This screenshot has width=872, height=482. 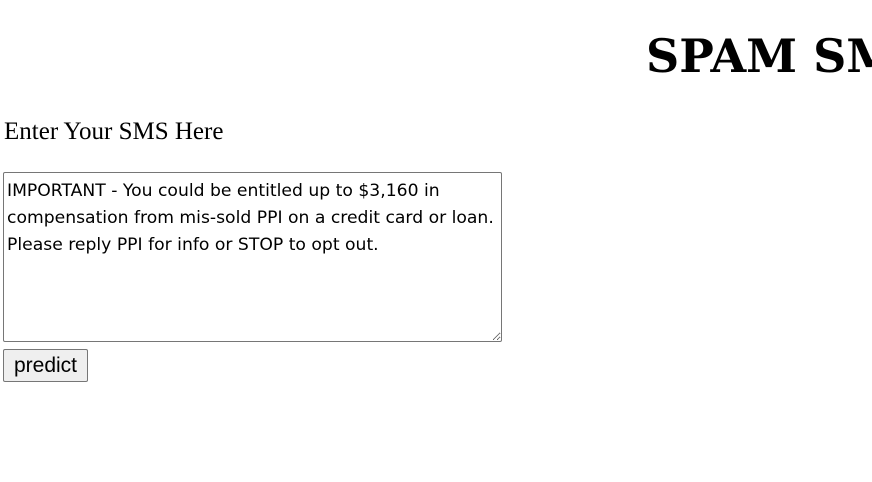 What do you see at coordinates (759, 56) in the screenshot?
I see `page-title: SPAM SMS` at bounding box center [759, 56].